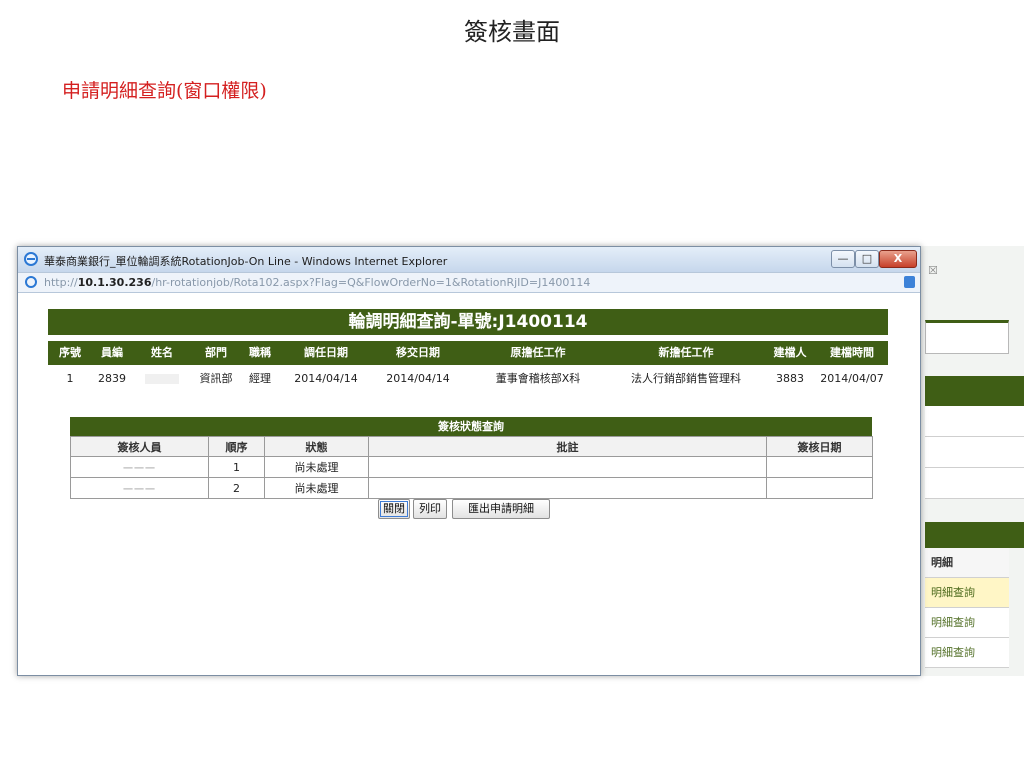 This screenshot has height=768, width=1024. I want to click on background-menu-band, so click(974, 535).